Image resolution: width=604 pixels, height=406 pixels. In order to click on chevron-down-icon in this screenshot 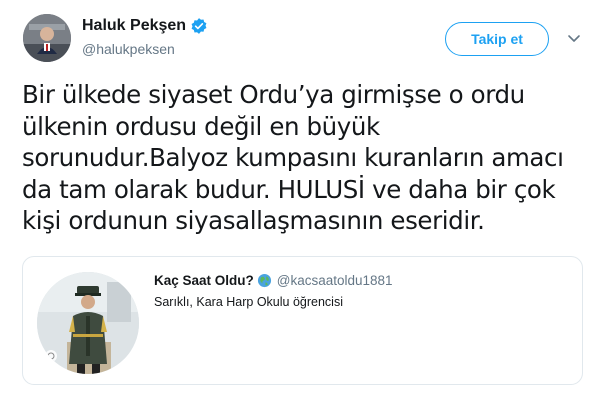, I will do `click(574, 38)`.